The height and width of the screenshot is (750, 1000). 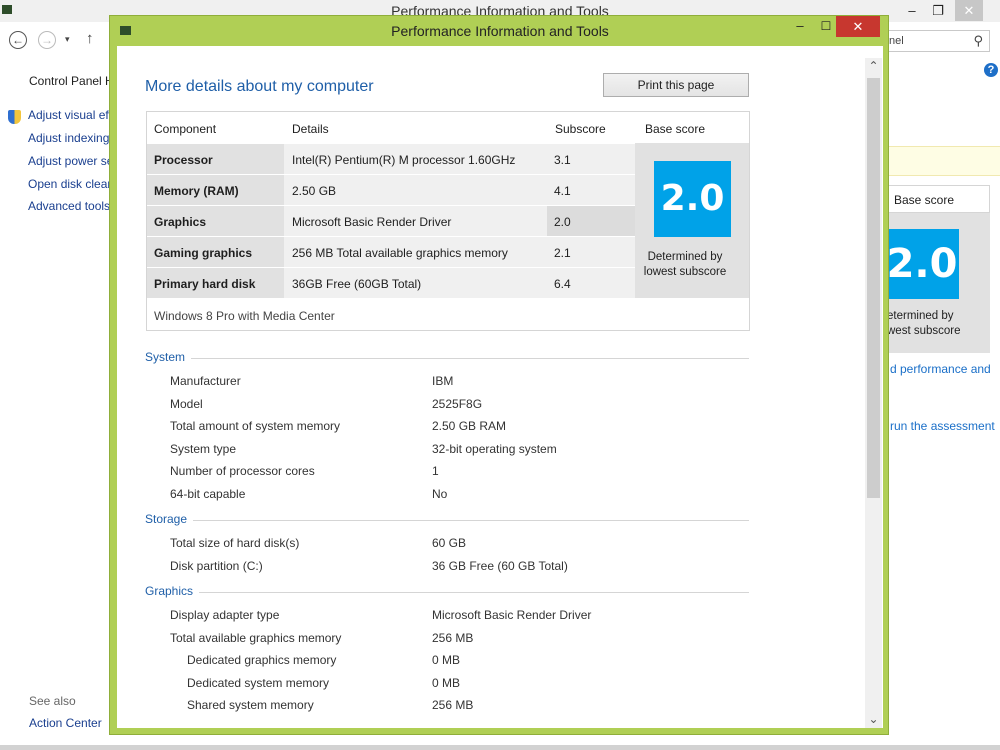 I want to click on sidebar-task-visual-effects: Adjust visual eff, so click(x=70, y=115).